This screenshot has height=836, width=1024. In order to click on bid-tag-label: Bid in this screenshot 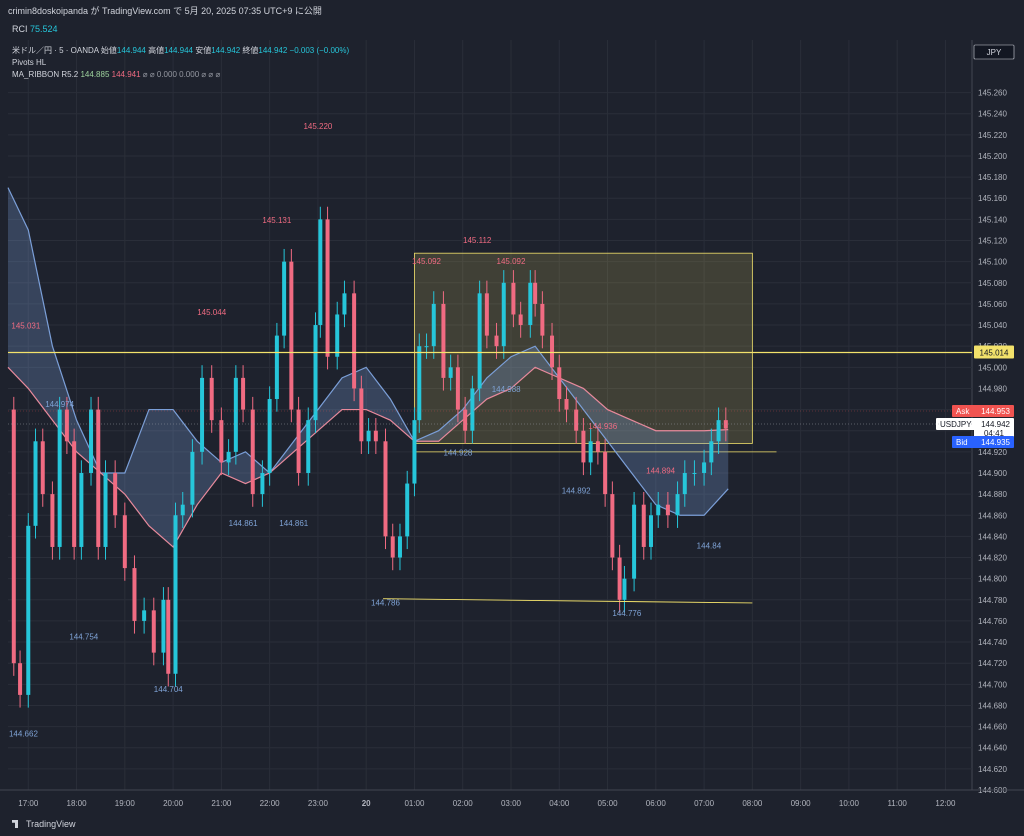, I will do `click(962, 442)`.